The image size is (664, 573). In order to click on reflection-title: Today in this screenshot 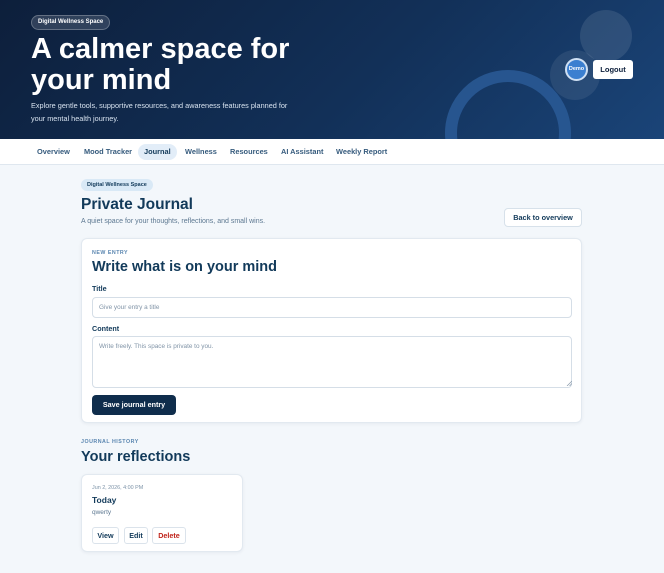, I will do `click(104, 500)`.